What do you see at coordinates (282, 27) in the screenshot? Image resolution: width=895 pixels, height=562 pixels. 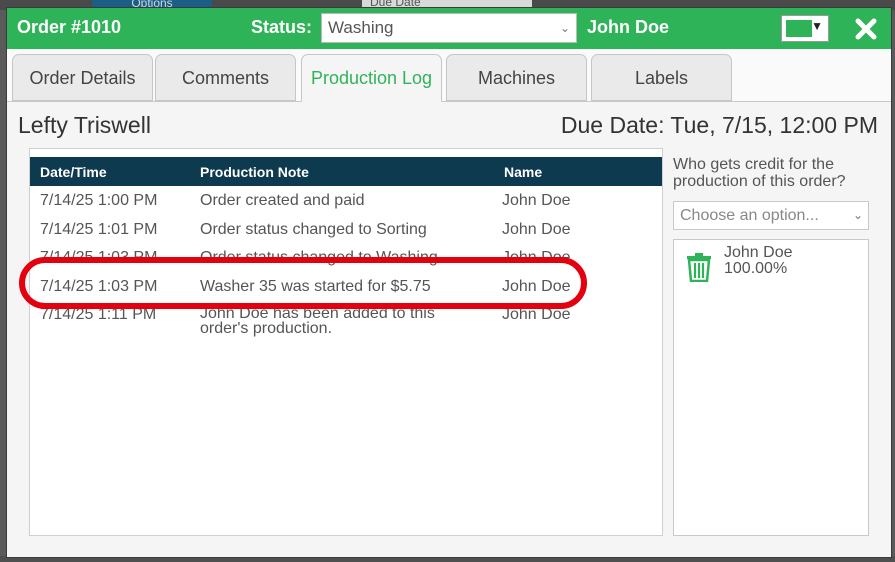 I see `status-label: Status:` at bounding box center [282, 27].